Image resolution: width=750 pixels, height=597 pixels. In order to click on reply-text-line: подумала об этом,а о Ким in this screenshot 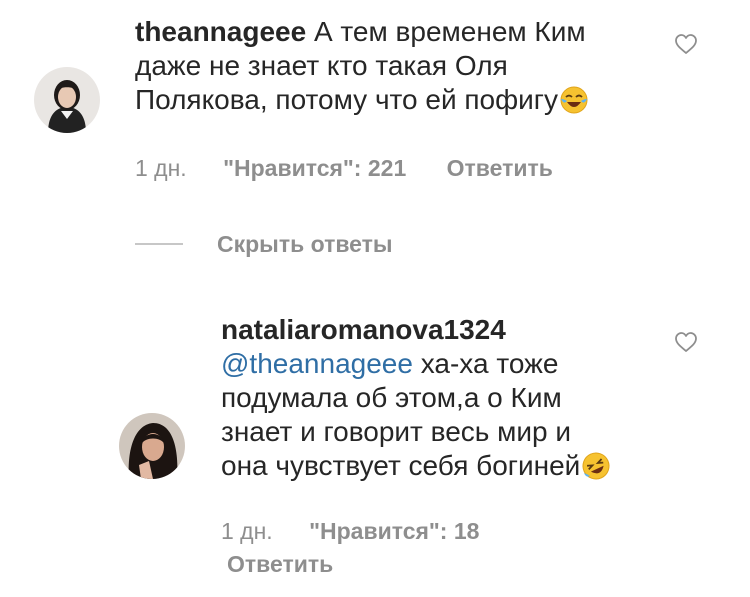, I will do `click(391, 397)`.